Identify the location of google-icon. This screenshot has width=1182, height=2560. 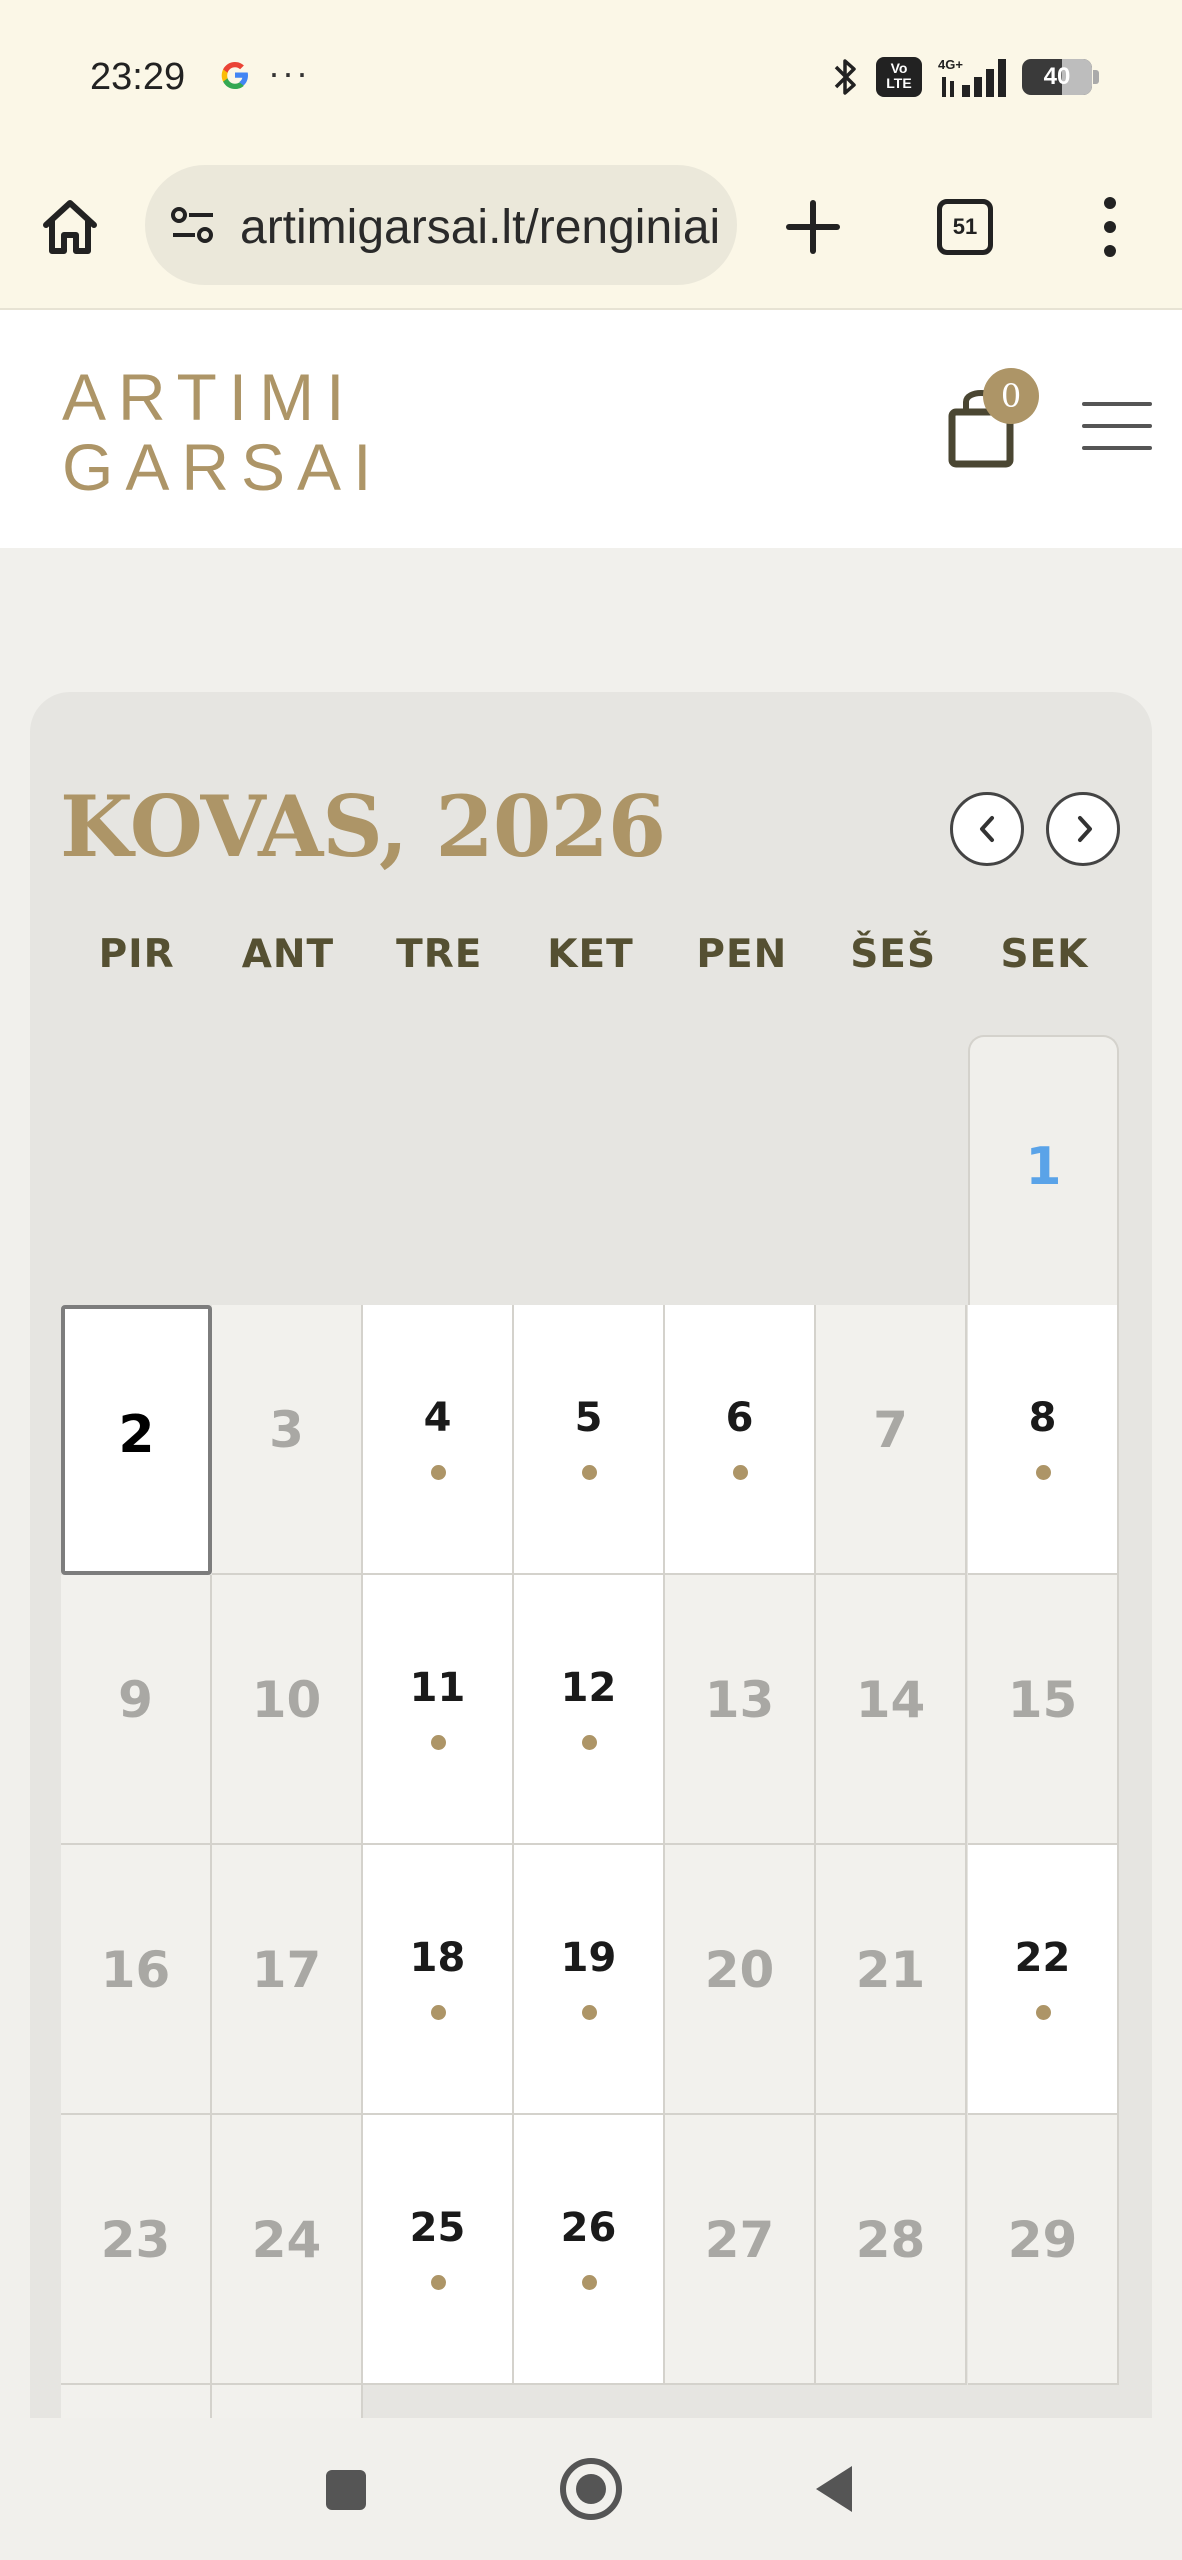
(234, 75).